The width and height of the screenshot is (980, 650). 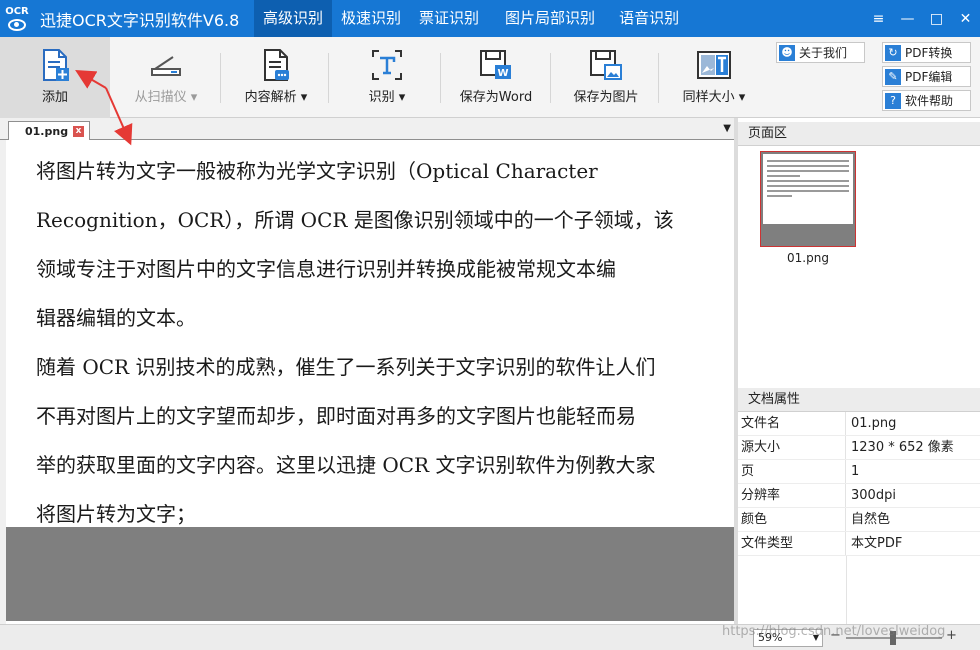 I want to click on editor-line: 不再对图片上的文字望而却步，即时面对再多的文字图片也能轻而易, so click(x=336, y=416).